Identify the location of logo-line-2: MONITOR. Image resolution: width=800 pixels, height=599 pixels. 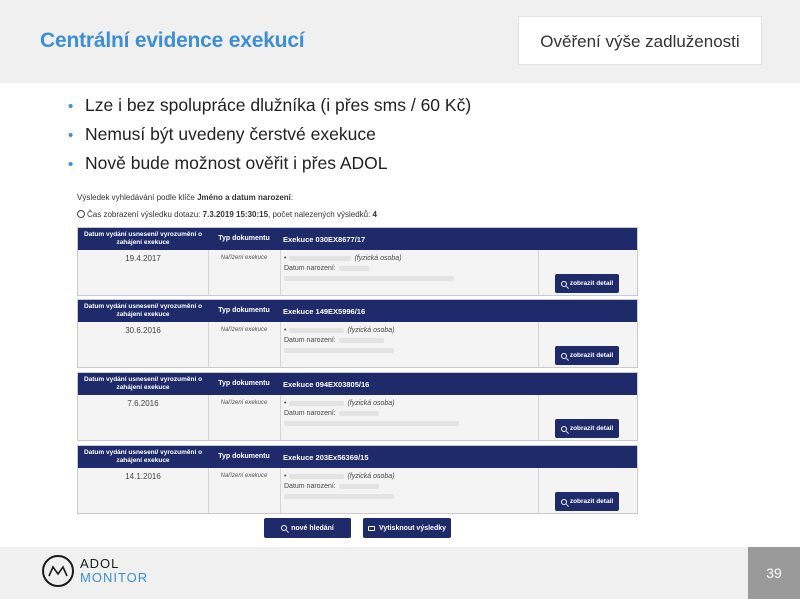
(114, 577).